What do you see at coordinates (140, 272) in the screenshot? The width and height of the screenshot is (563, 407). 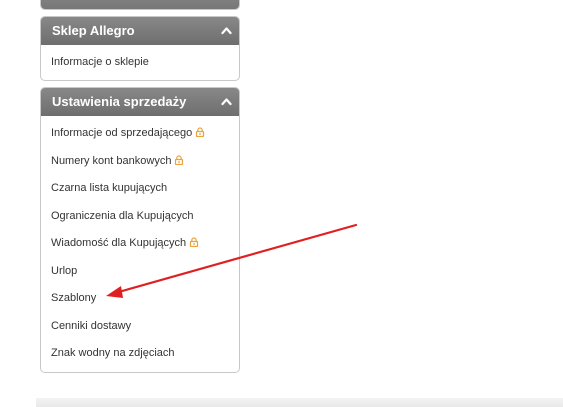 I see `menu-item-urlop: Urlop` at bounding box center [140, 272].